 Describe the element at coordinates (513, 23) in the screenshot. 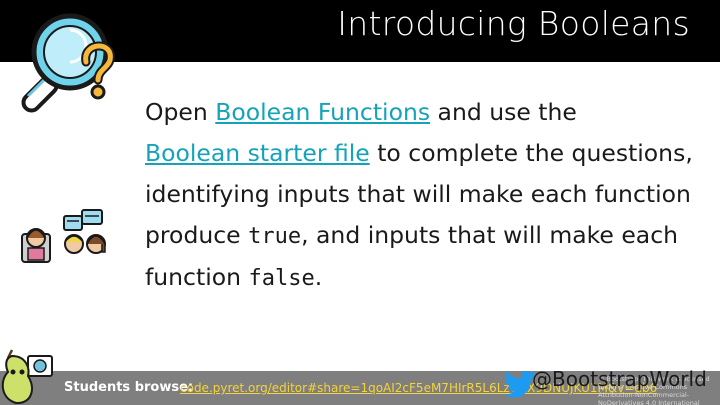

I see `slide-title: Introducing Booleans` at that location.